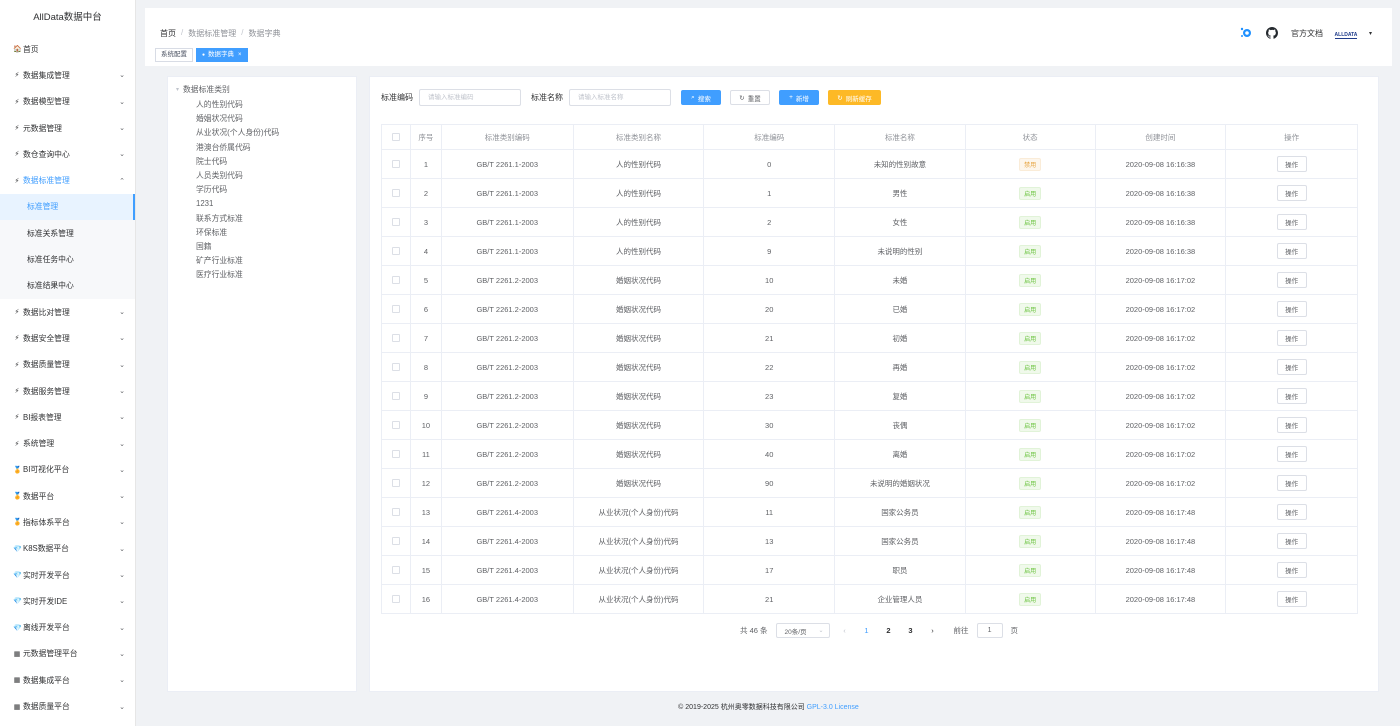  I want to click on tree-node: 医疗行业标准, so click(237, 275).